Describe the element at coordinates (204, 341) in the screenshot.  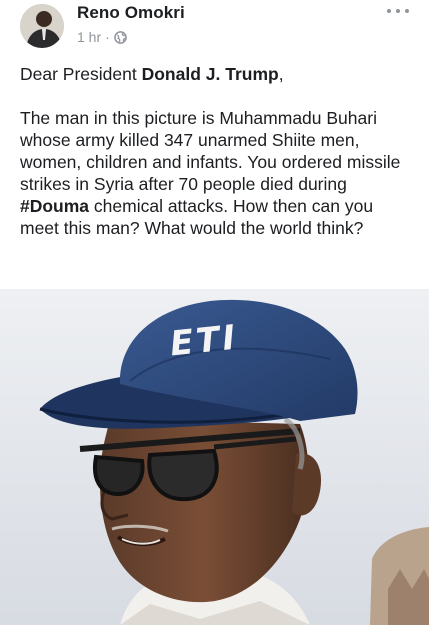
I see `cap-lettering: ETI` at that location.